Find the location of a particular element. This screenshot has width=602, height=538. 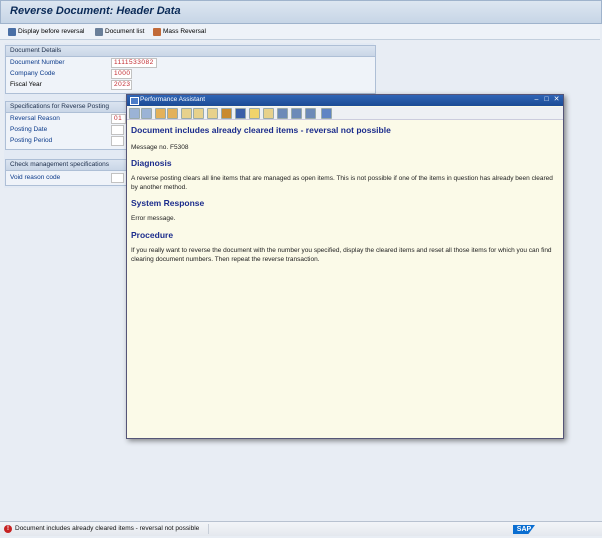

home-icon is located at coordinates (160, 113).